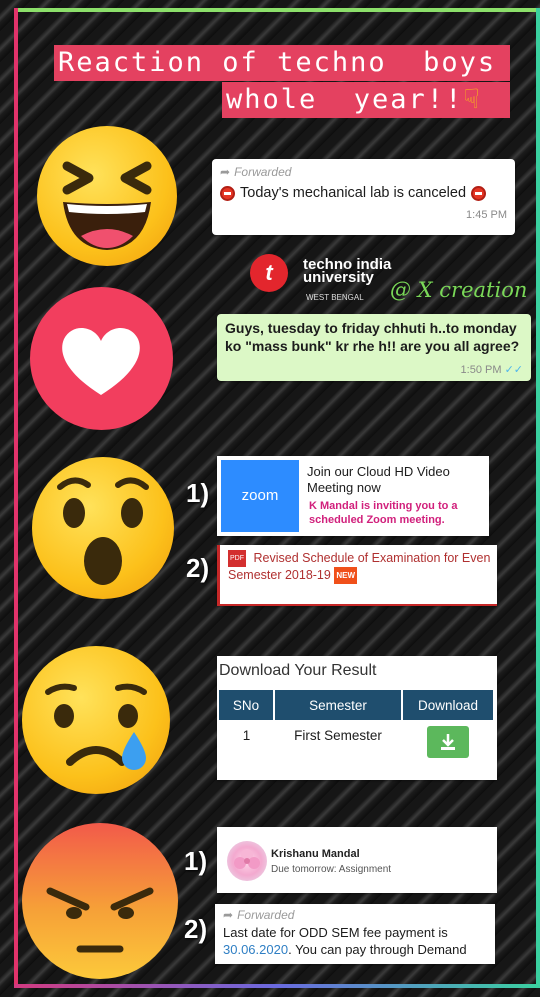 The image size is (540, 997). I want to click on fee-date-link: 30.06.2020, so click(255, 949).